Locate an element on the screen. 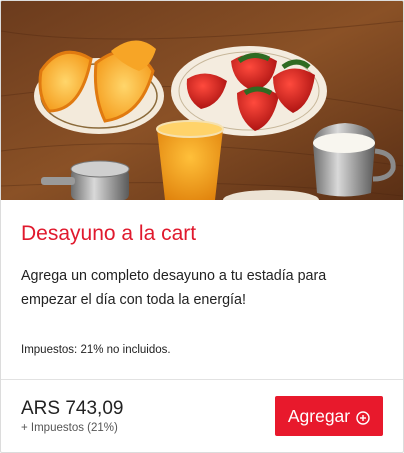  add-button-label: Agregar is located at coordinates (319, 415).